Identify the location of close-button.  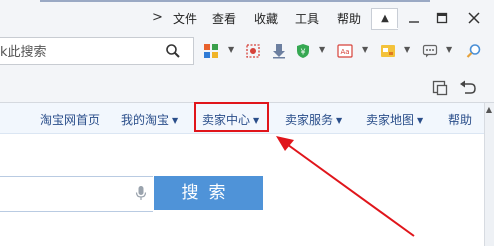
(474, 18).